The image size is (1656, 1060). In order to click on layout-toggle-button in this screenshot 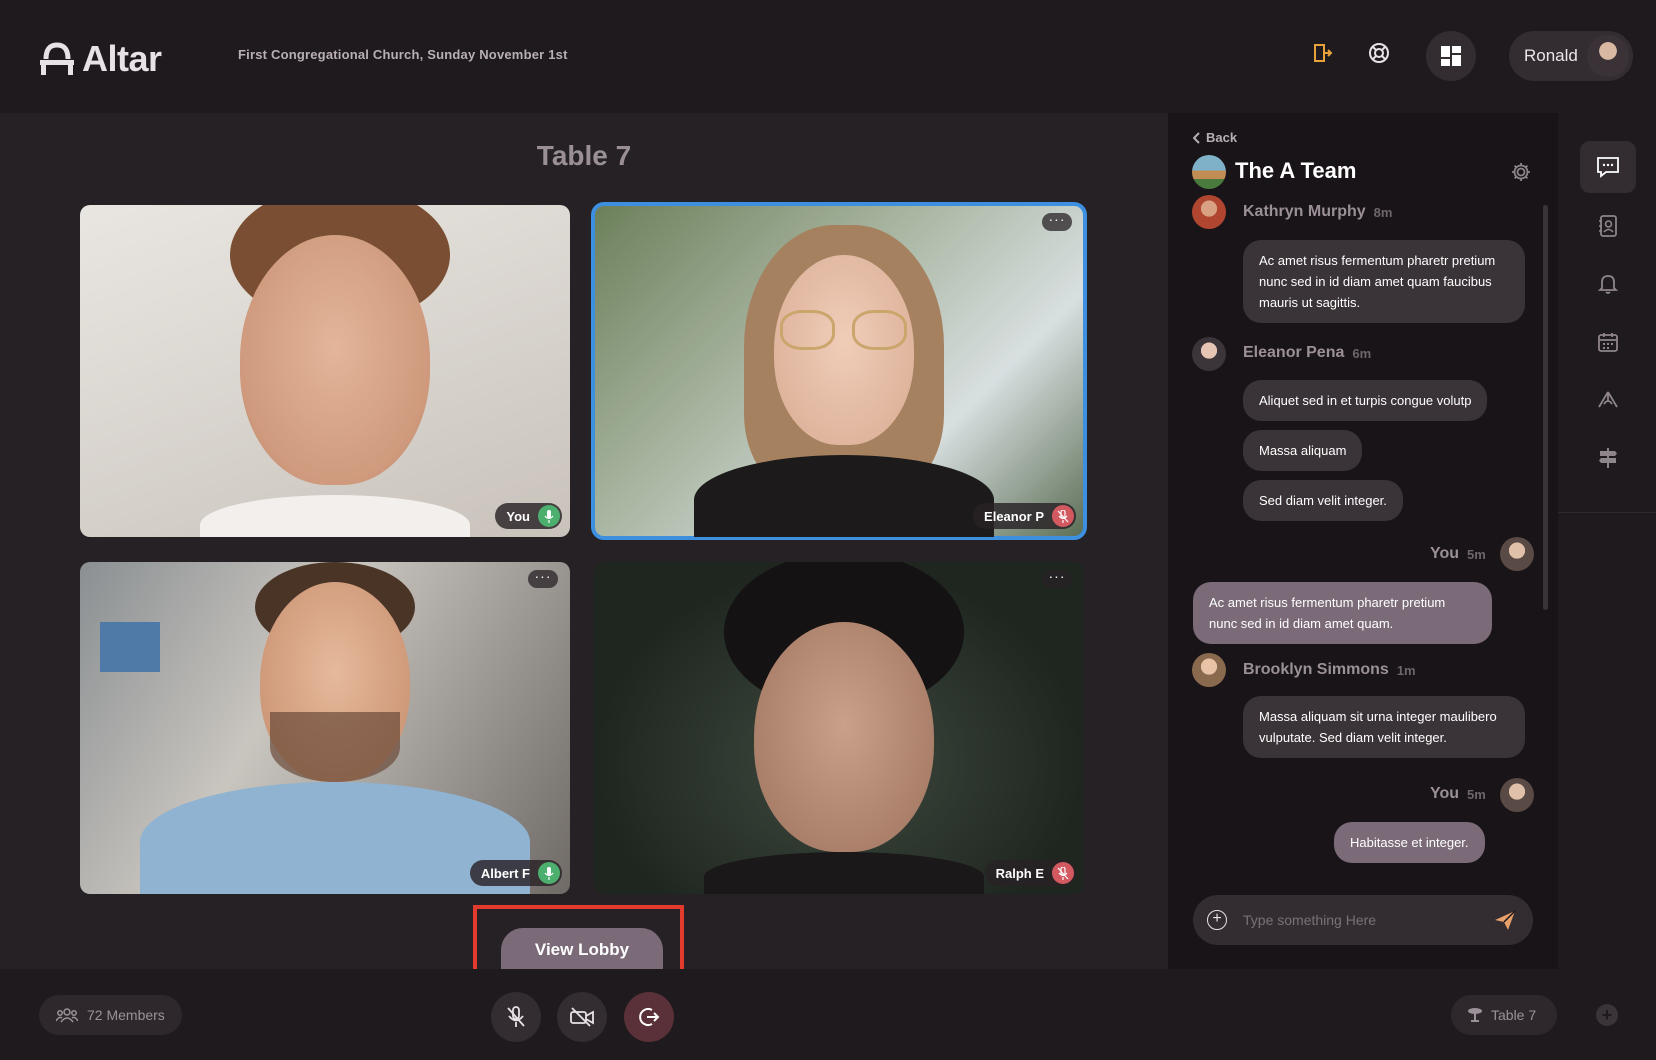, I will do `click(1451, 56)`.